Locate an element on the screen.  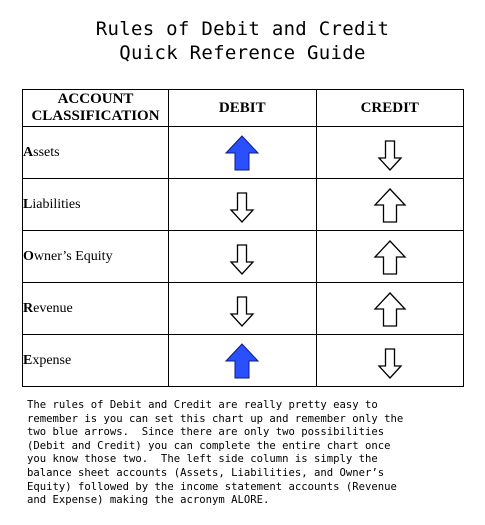
account-name-rest: evenue is located at coordinates (53, 308).